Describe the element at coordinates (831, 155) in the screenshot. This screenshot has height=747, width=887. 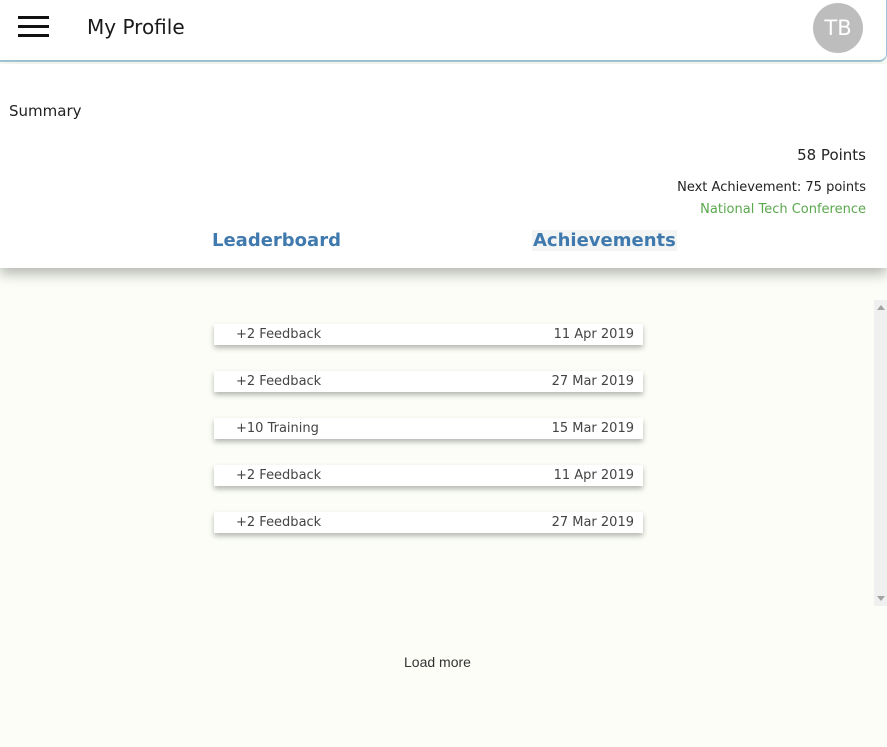
I see `points-total: 58 Points` at that location.